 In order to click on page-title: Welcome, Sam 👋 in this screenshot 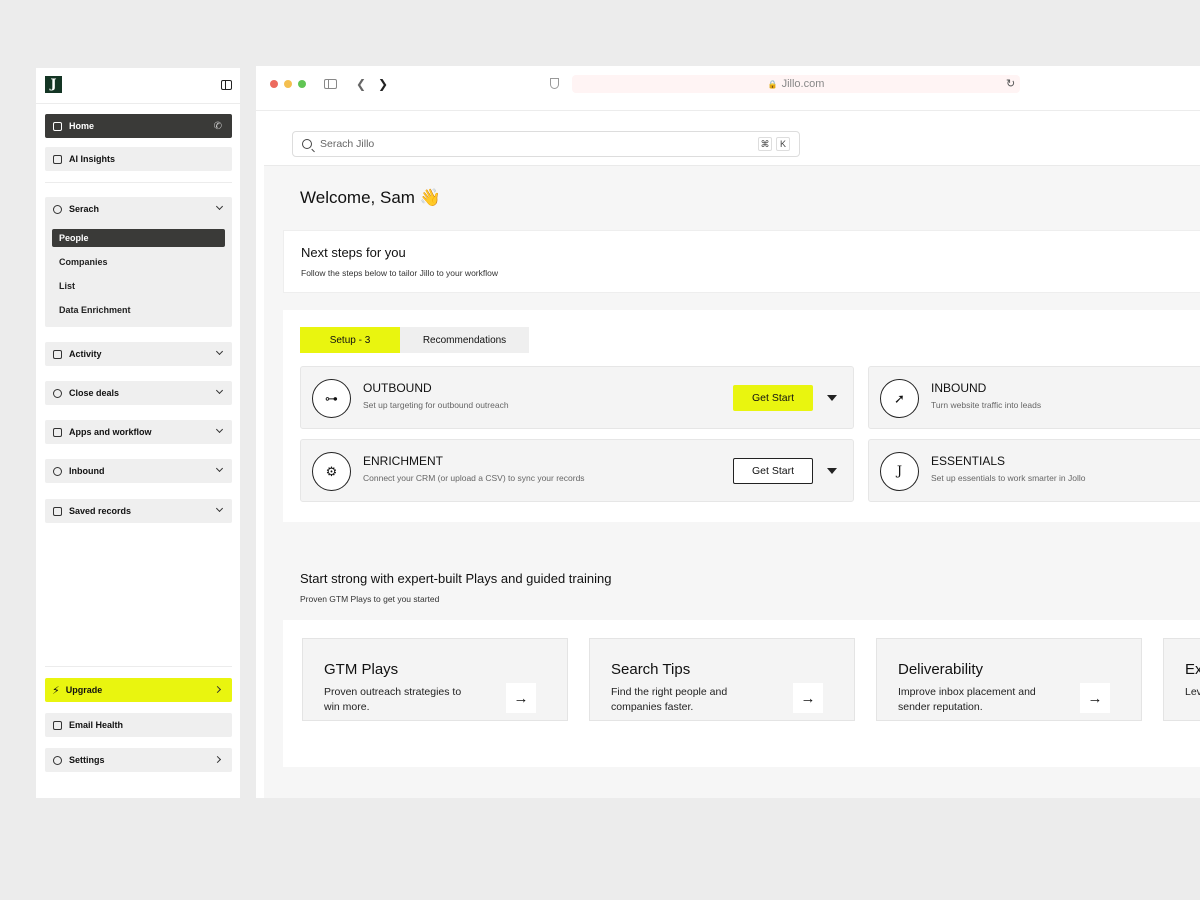, I will do `click(370, 197)`.